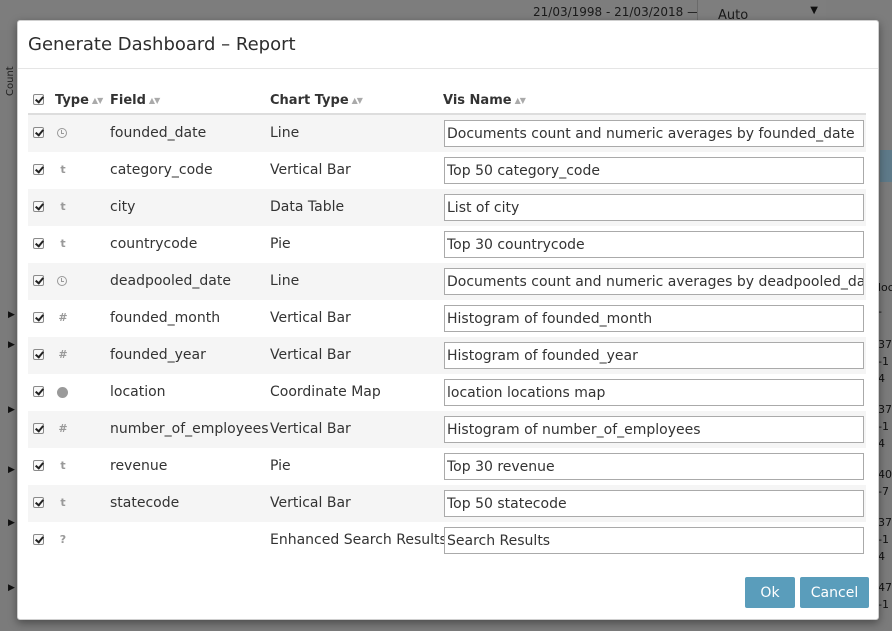  I want to click on unknown-type-icon: ?, so click(63, 539).